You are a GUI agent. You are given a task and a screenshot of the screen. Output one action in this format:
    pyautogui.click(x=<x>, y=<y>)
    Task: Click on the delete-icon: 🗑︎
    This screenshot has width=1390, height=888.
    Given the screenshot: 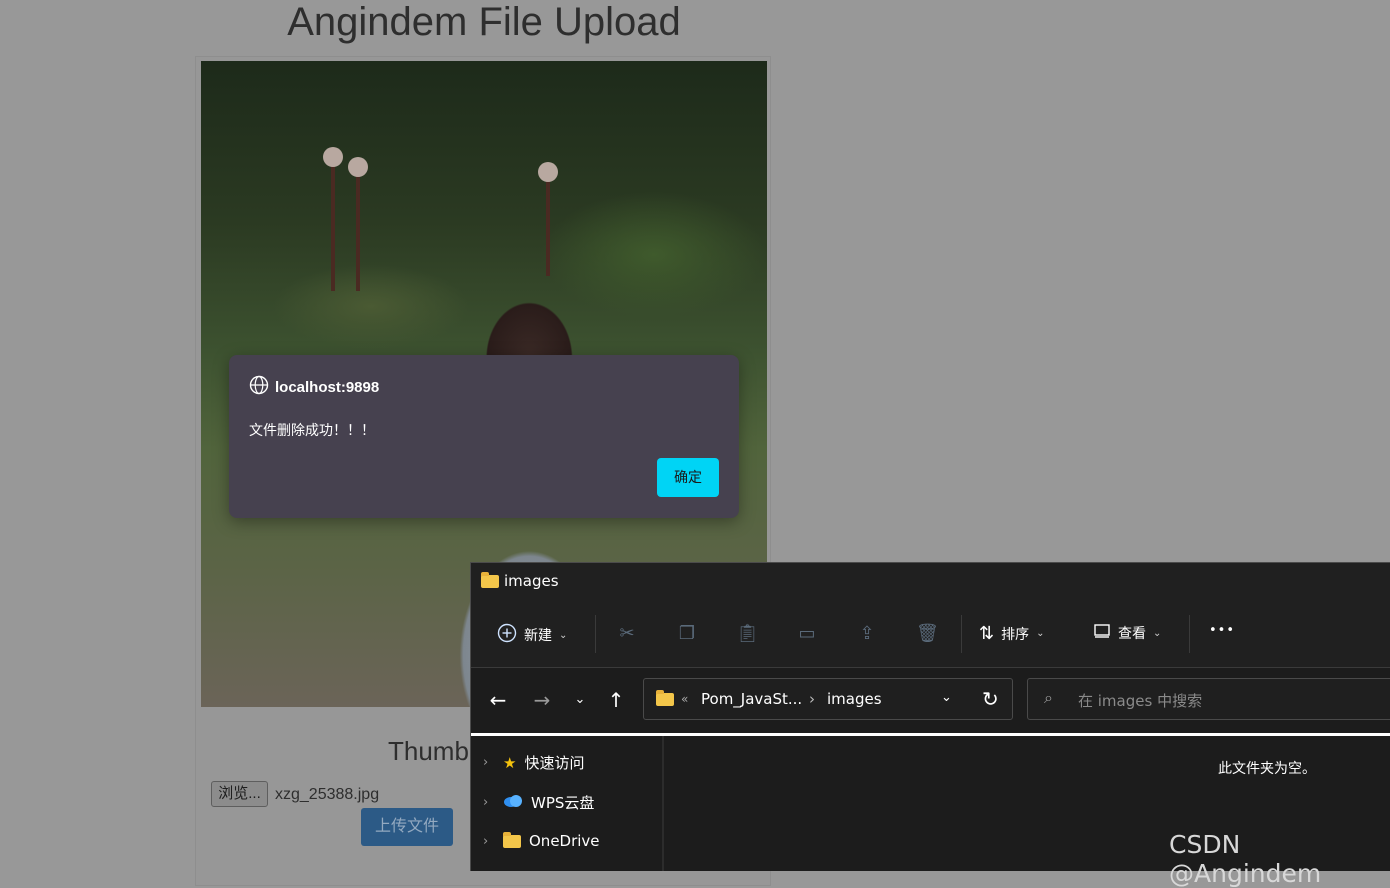 What is the action you would take?
    pyautogui.click(x=927, y=634)
    